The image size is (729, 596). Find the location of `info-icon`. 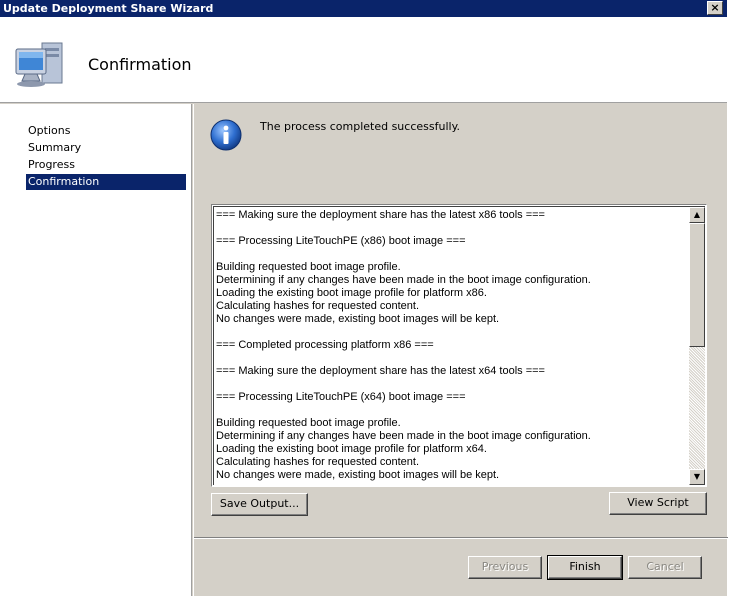

info-icon is located at coordinates (226, 135).